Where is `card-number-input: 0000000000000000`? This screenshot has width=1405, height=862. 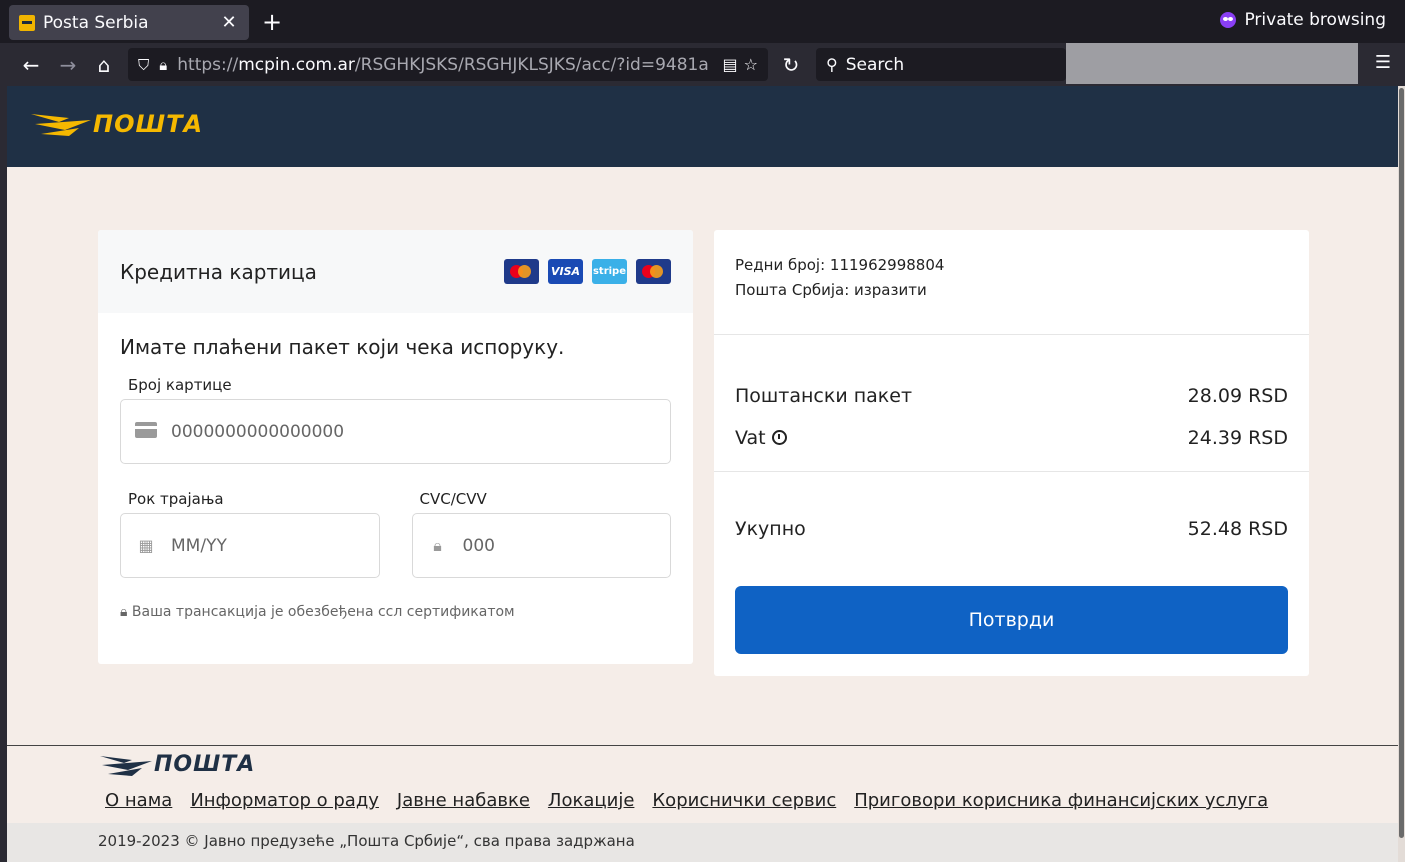
card-number-input: 0000000000000000 is located at coordinates (395, 431).